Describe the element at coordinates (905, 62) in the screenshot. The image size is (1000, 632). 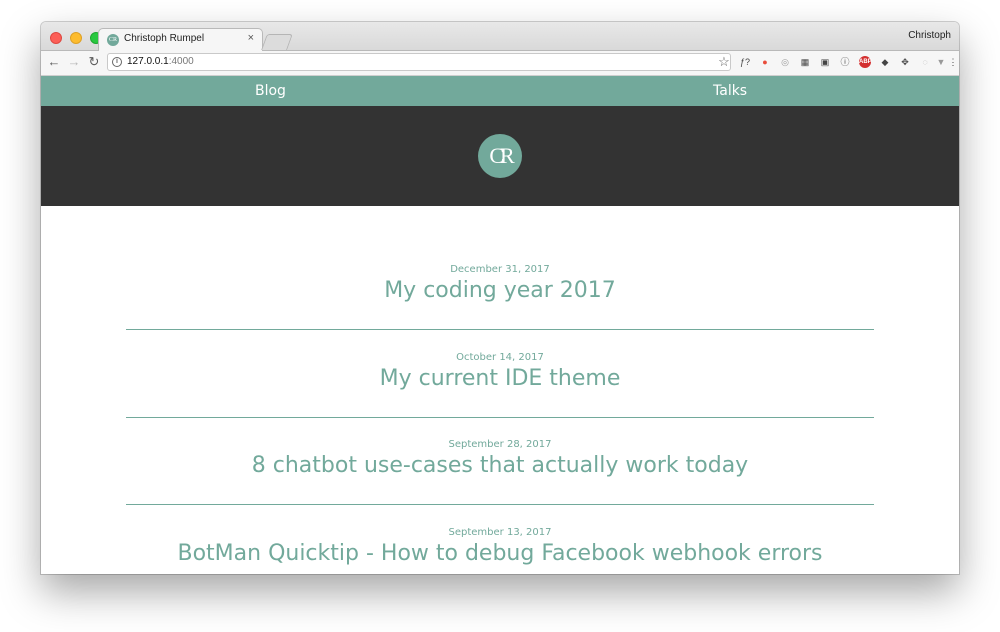
I see `move-extension-icon: ✥` at that location.